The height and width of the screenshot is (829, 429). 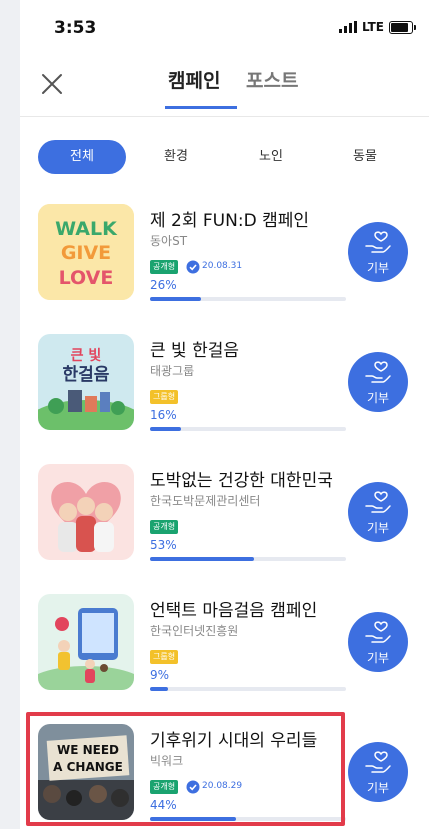 I want to click on campaign-thumbnail: 큰 빛 한걸음, so click(x=86, y=382).